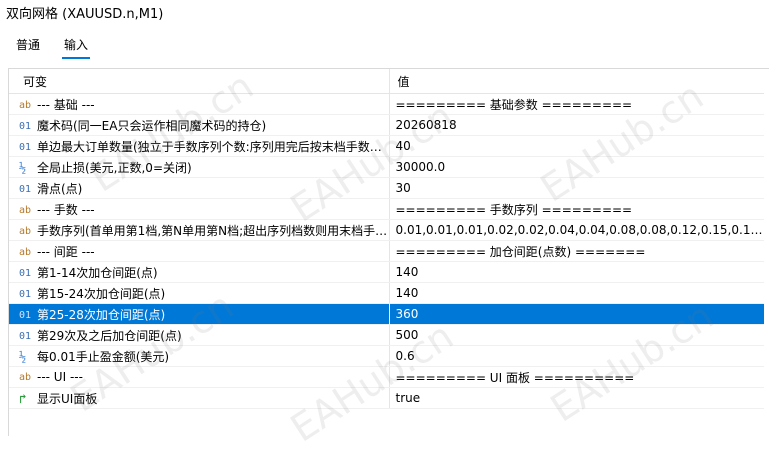  What do you see at coordinates (60, 188) in the screenshot?
I see `row-name: 滑点(点)` at bounding box center [60, 188].